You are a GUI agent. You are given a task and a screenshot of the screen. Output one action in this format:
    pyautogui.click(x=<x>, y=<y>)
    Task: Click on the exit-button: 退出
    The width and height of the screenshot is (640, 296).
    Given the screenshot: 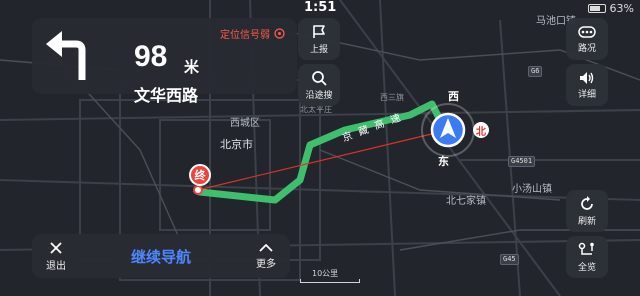 What is the action you would take?
    pyautogui.click(x=56, y=256)
    